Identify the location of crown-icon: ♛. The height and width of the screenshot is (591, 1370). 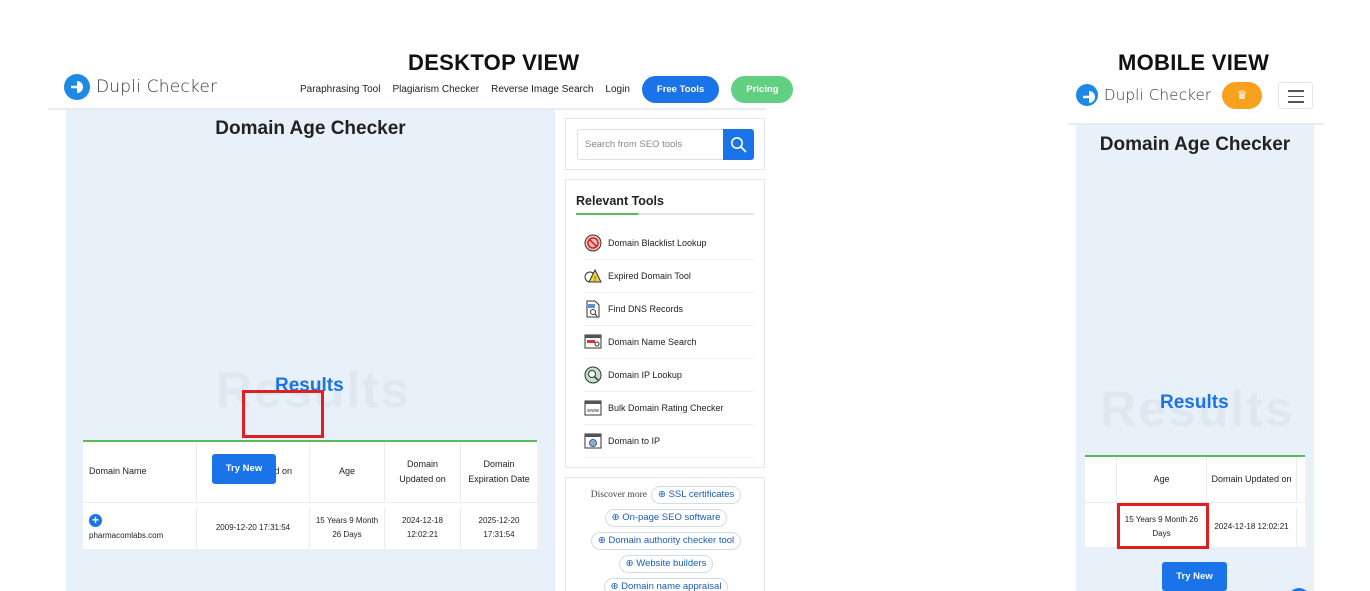
(1242, 95).